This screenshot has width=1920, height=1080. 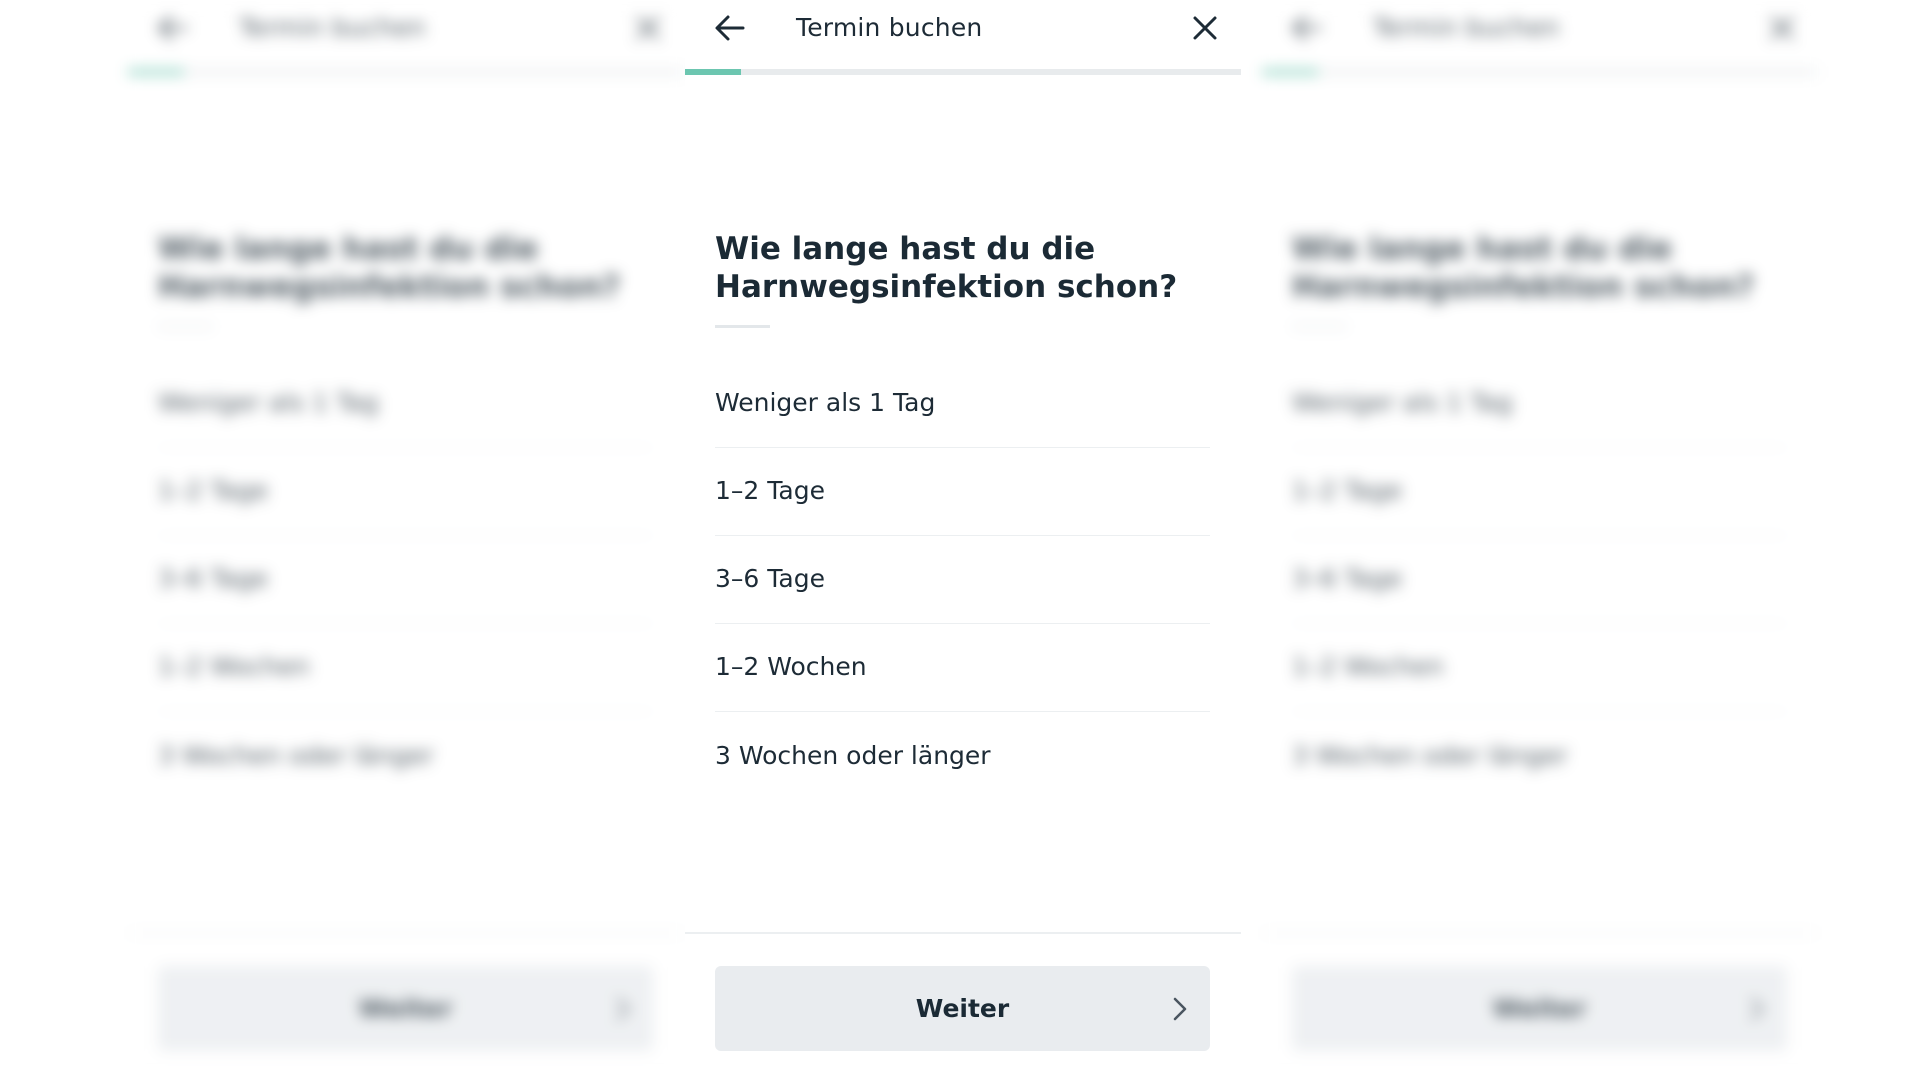 I want to click on option-less-than-1-day: Weniger als 1 Tag, so click(x=962, y=404).